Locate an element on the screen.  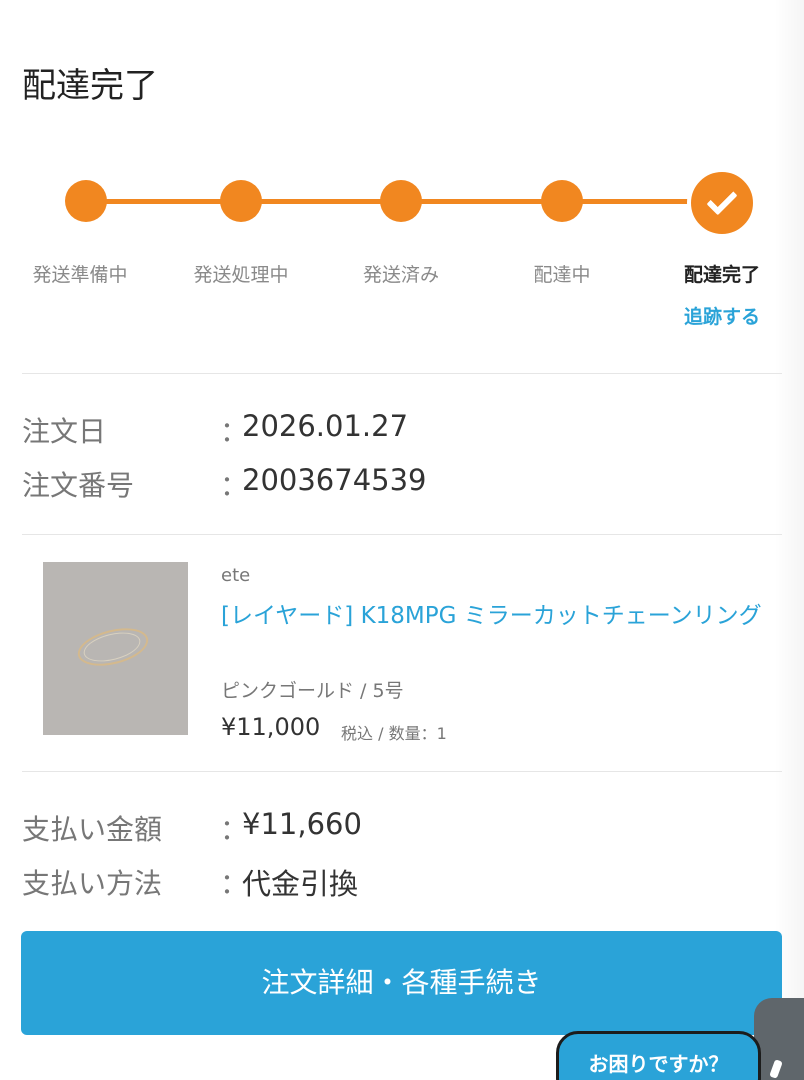
order-date-label: 注文日 is located at coordinates (64, 431).